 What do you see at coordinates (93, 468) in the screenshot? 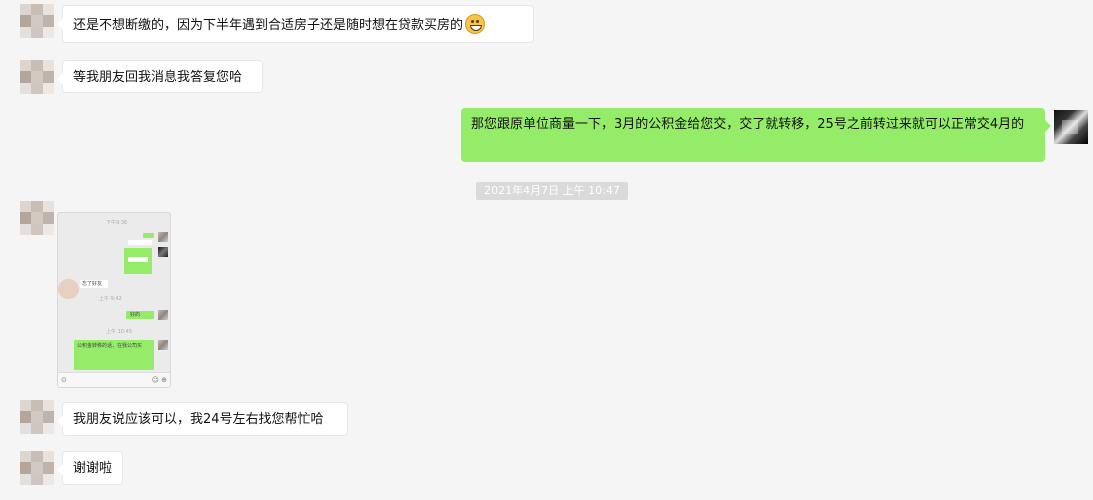
I see `message-text: 谢谢啦` at bounding box center [93, 468].